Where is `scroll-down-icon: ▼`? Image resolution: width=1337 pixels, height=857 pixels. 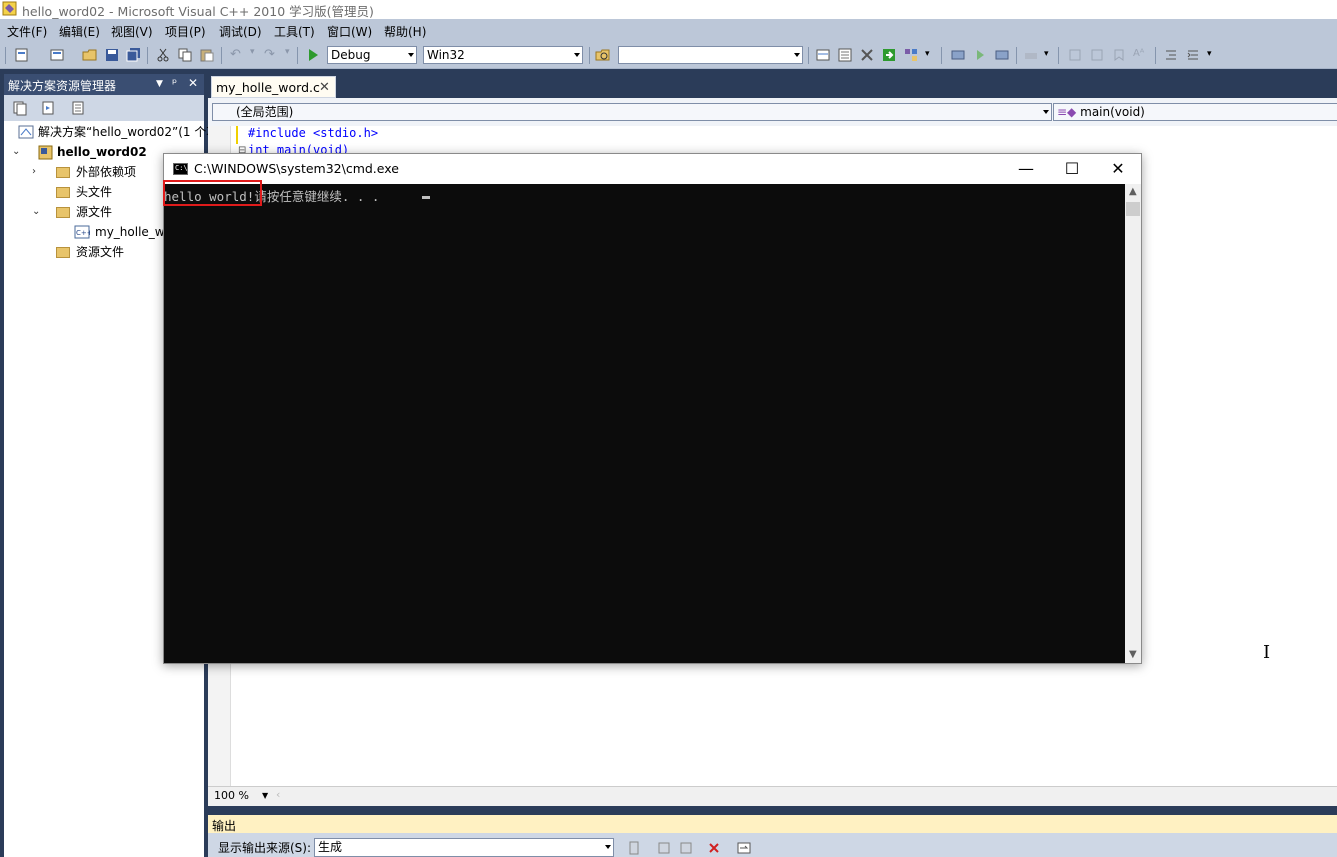 scroll-down-icon: ▼ is located at coordinates (1133, 654).